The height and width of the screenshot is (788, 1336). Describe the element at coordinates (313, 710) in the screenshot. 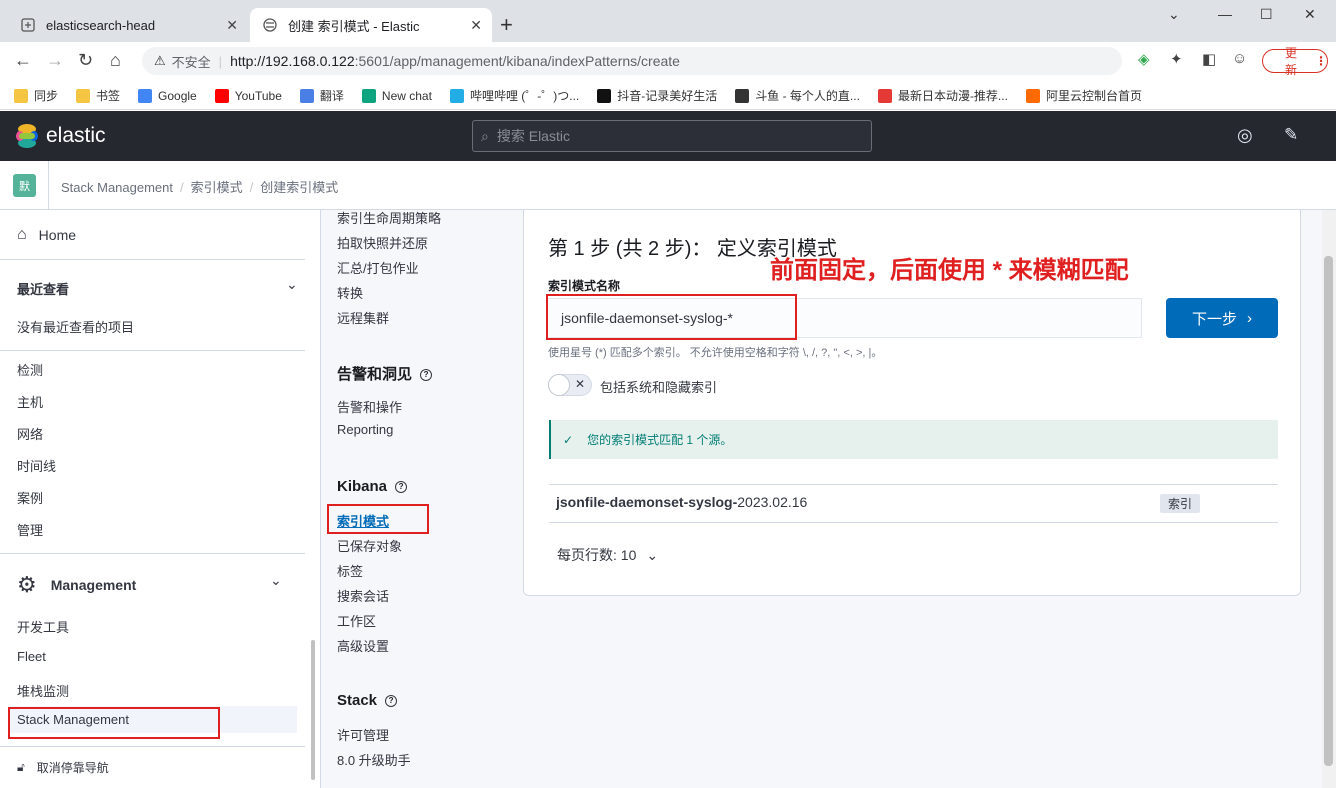

I see `nav-scrollbar` at that location.